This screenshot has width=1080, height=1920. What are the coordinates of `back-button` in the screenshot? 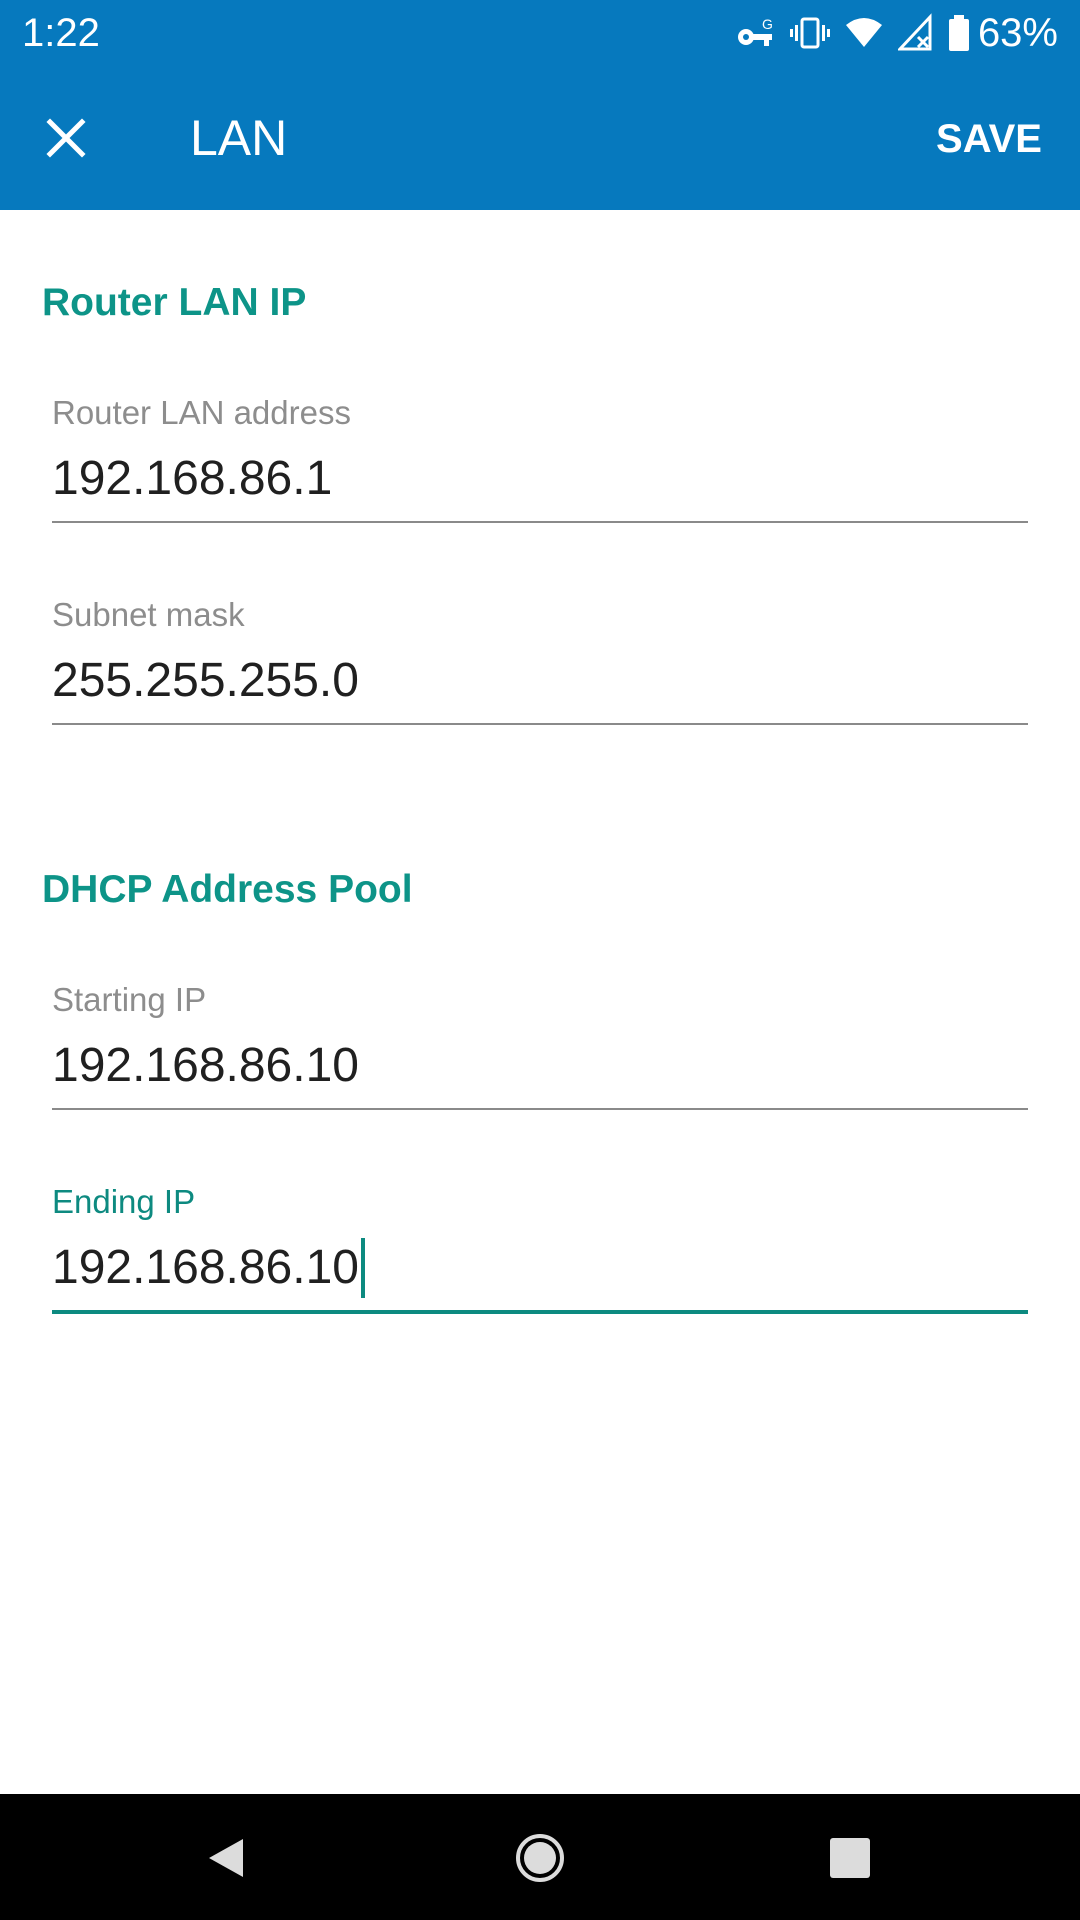 It's located at (226, 1858).